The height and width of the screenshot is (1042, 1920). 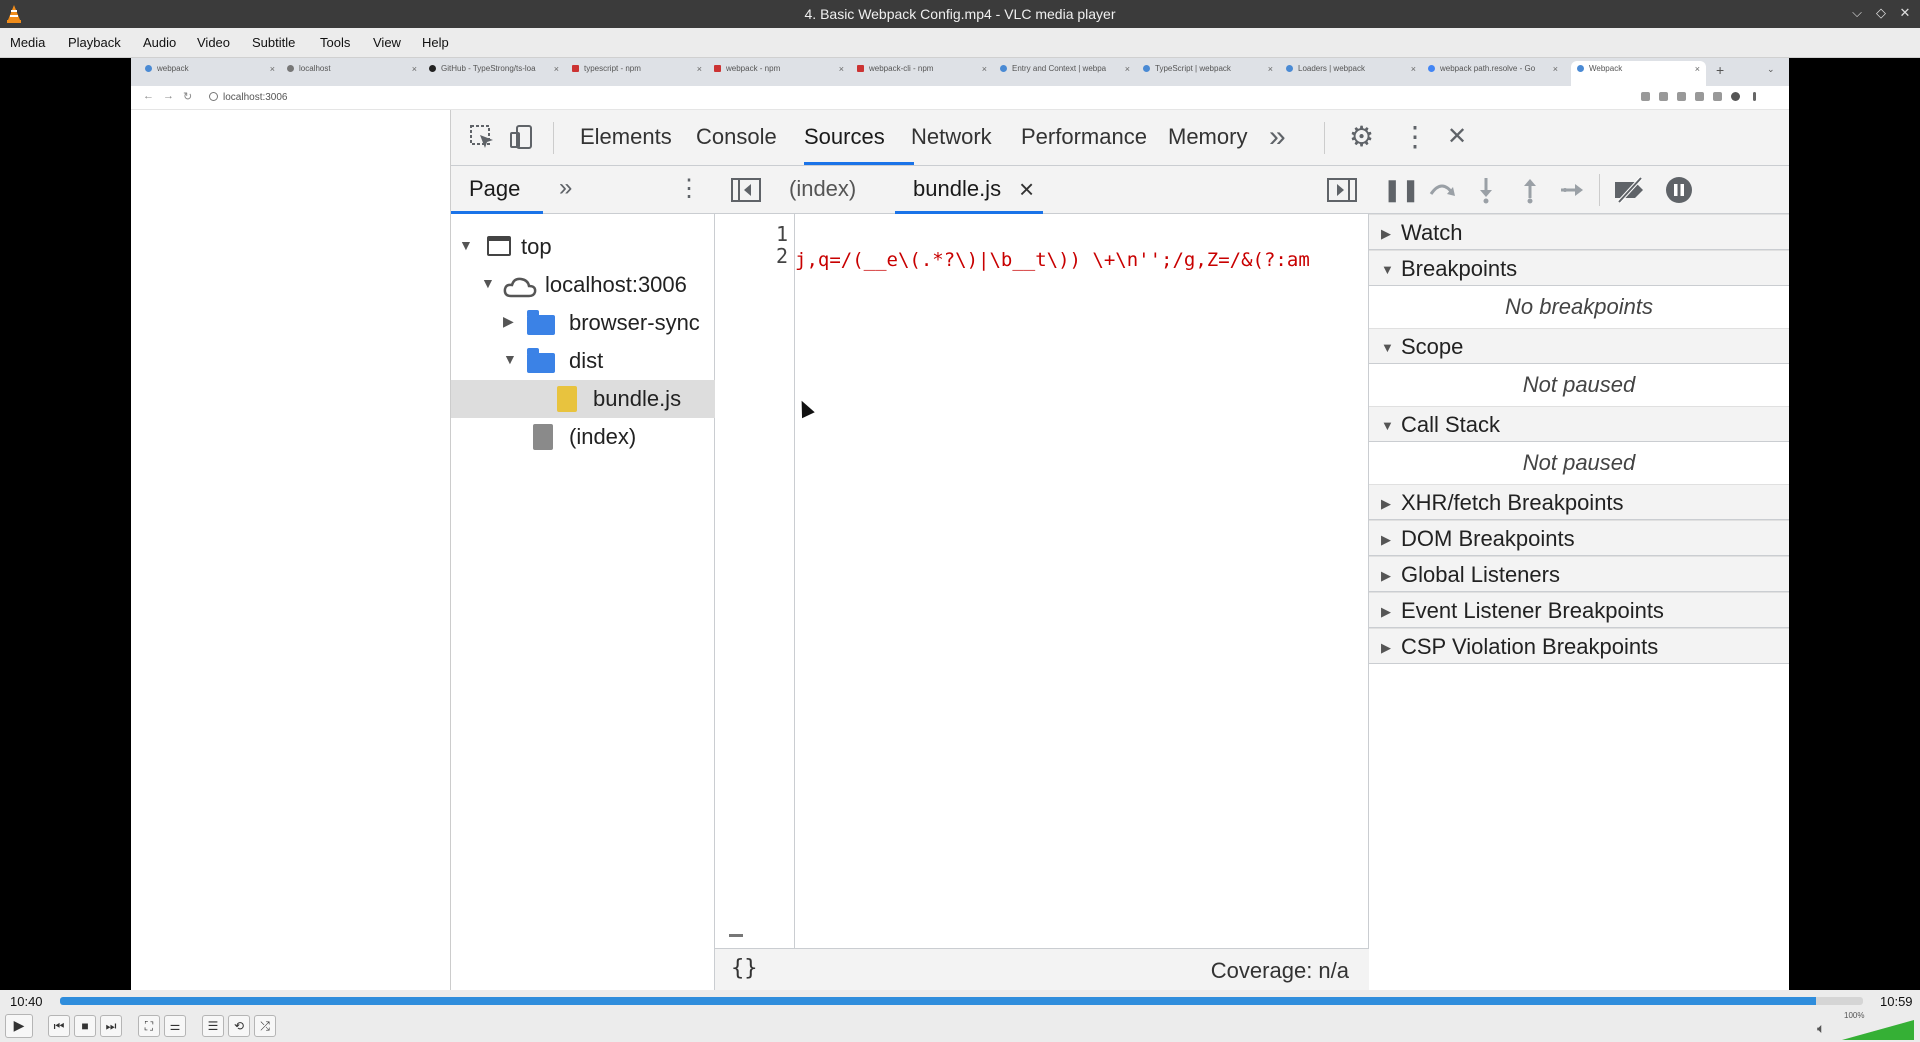 What do you see at coordinates (111, 1026) in the screenshot?
I see `next-button: ⏭` at bounding box center [111, 1026].